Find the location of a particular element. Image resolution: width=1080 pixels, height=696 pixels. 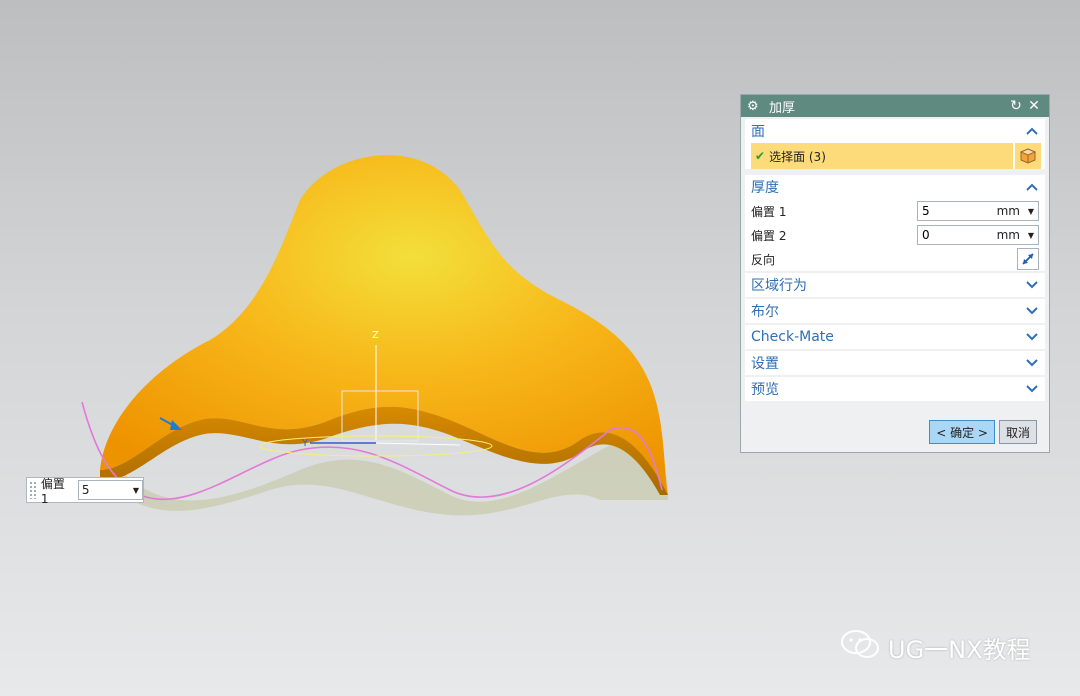

watermark-text: UG一NX教程 is located at coordinates (959, 649).